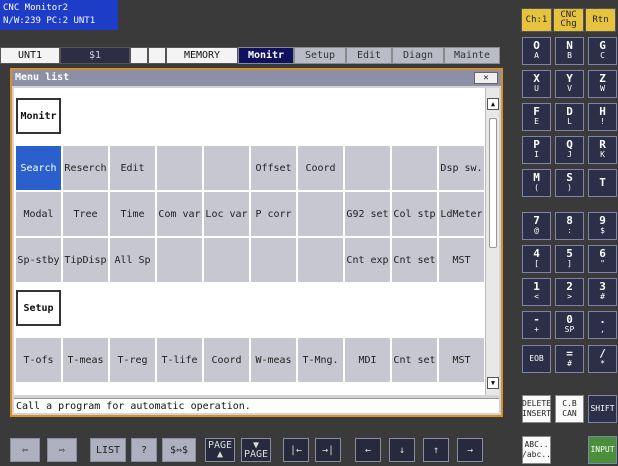 The width and height of the screenshot is (618, 466). I want to click on tab-diagn: Diagn, so click(418, 55).